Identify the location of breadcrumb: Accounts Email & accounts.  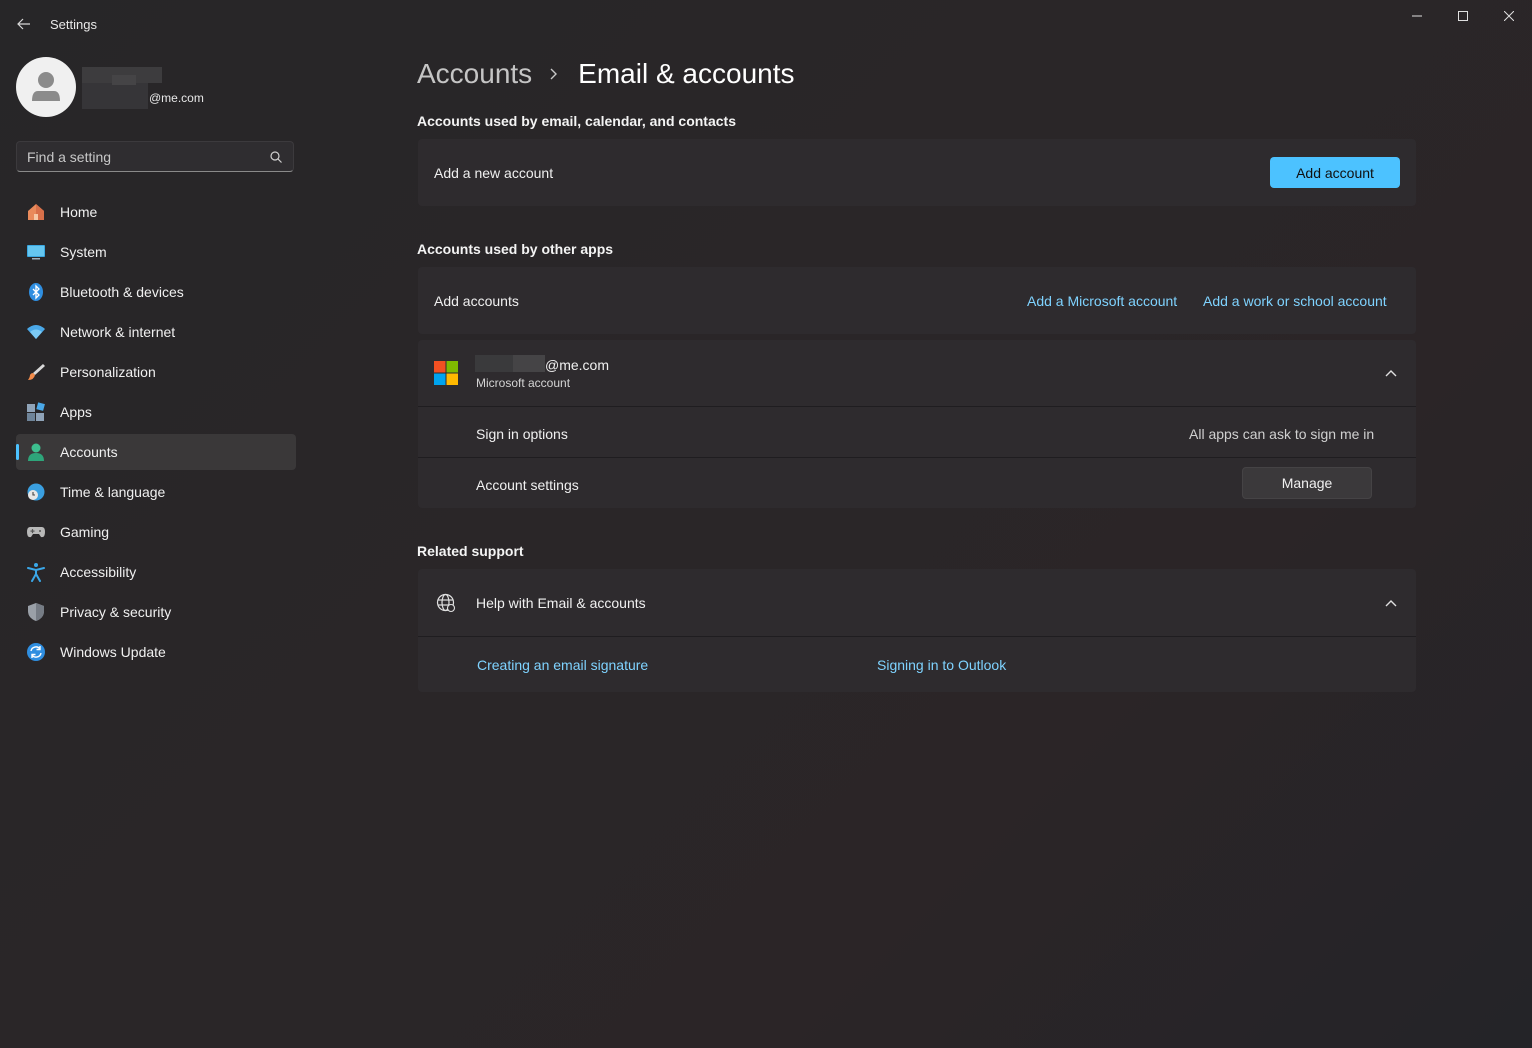
(606, 74).